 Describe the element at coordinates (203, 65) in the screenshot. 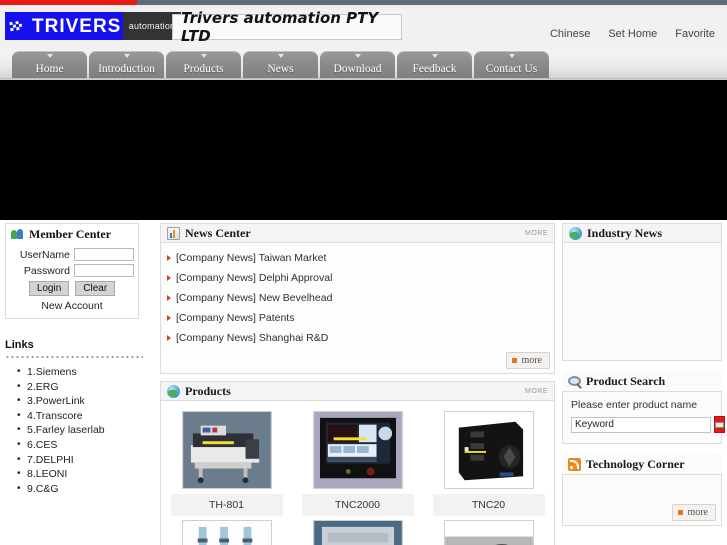

I see `nav-item-products: Products` at that location.